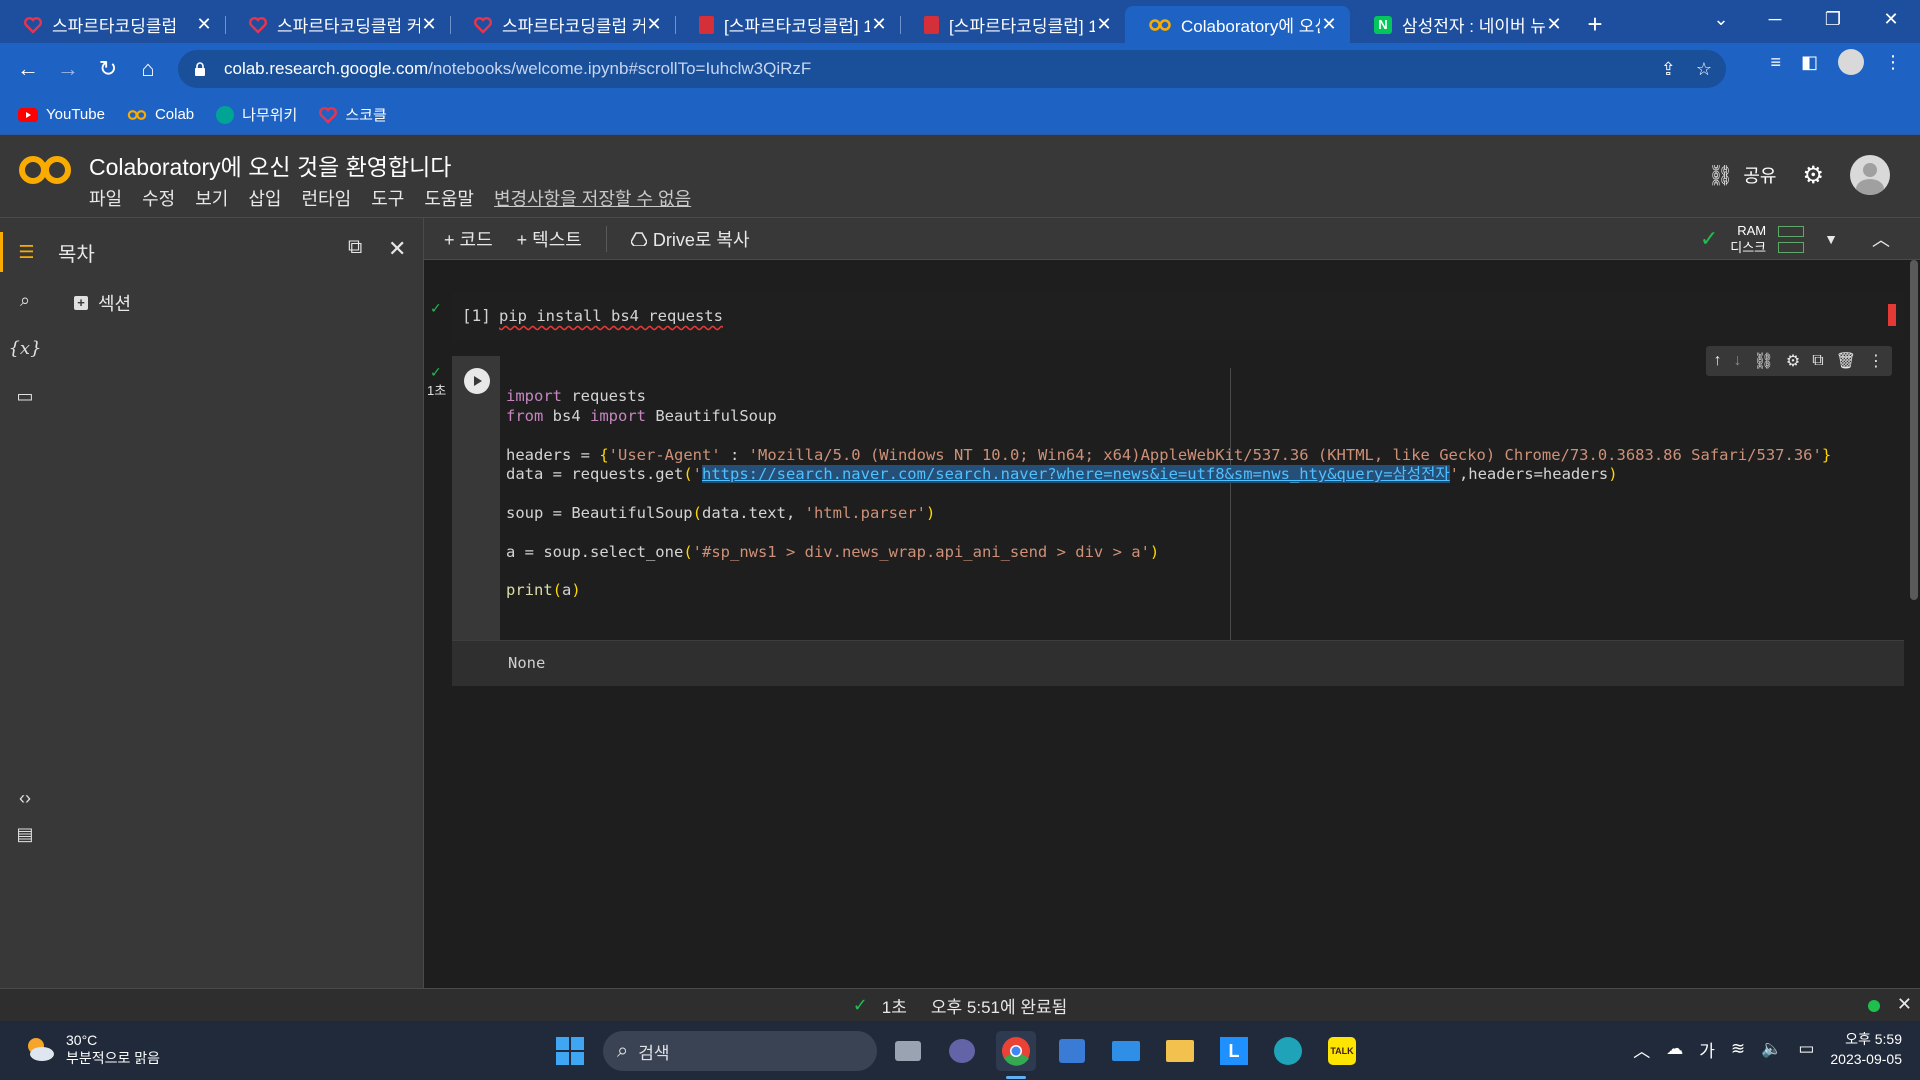  I want to click on toc-section-item: + 섹션, so click(102, 303).